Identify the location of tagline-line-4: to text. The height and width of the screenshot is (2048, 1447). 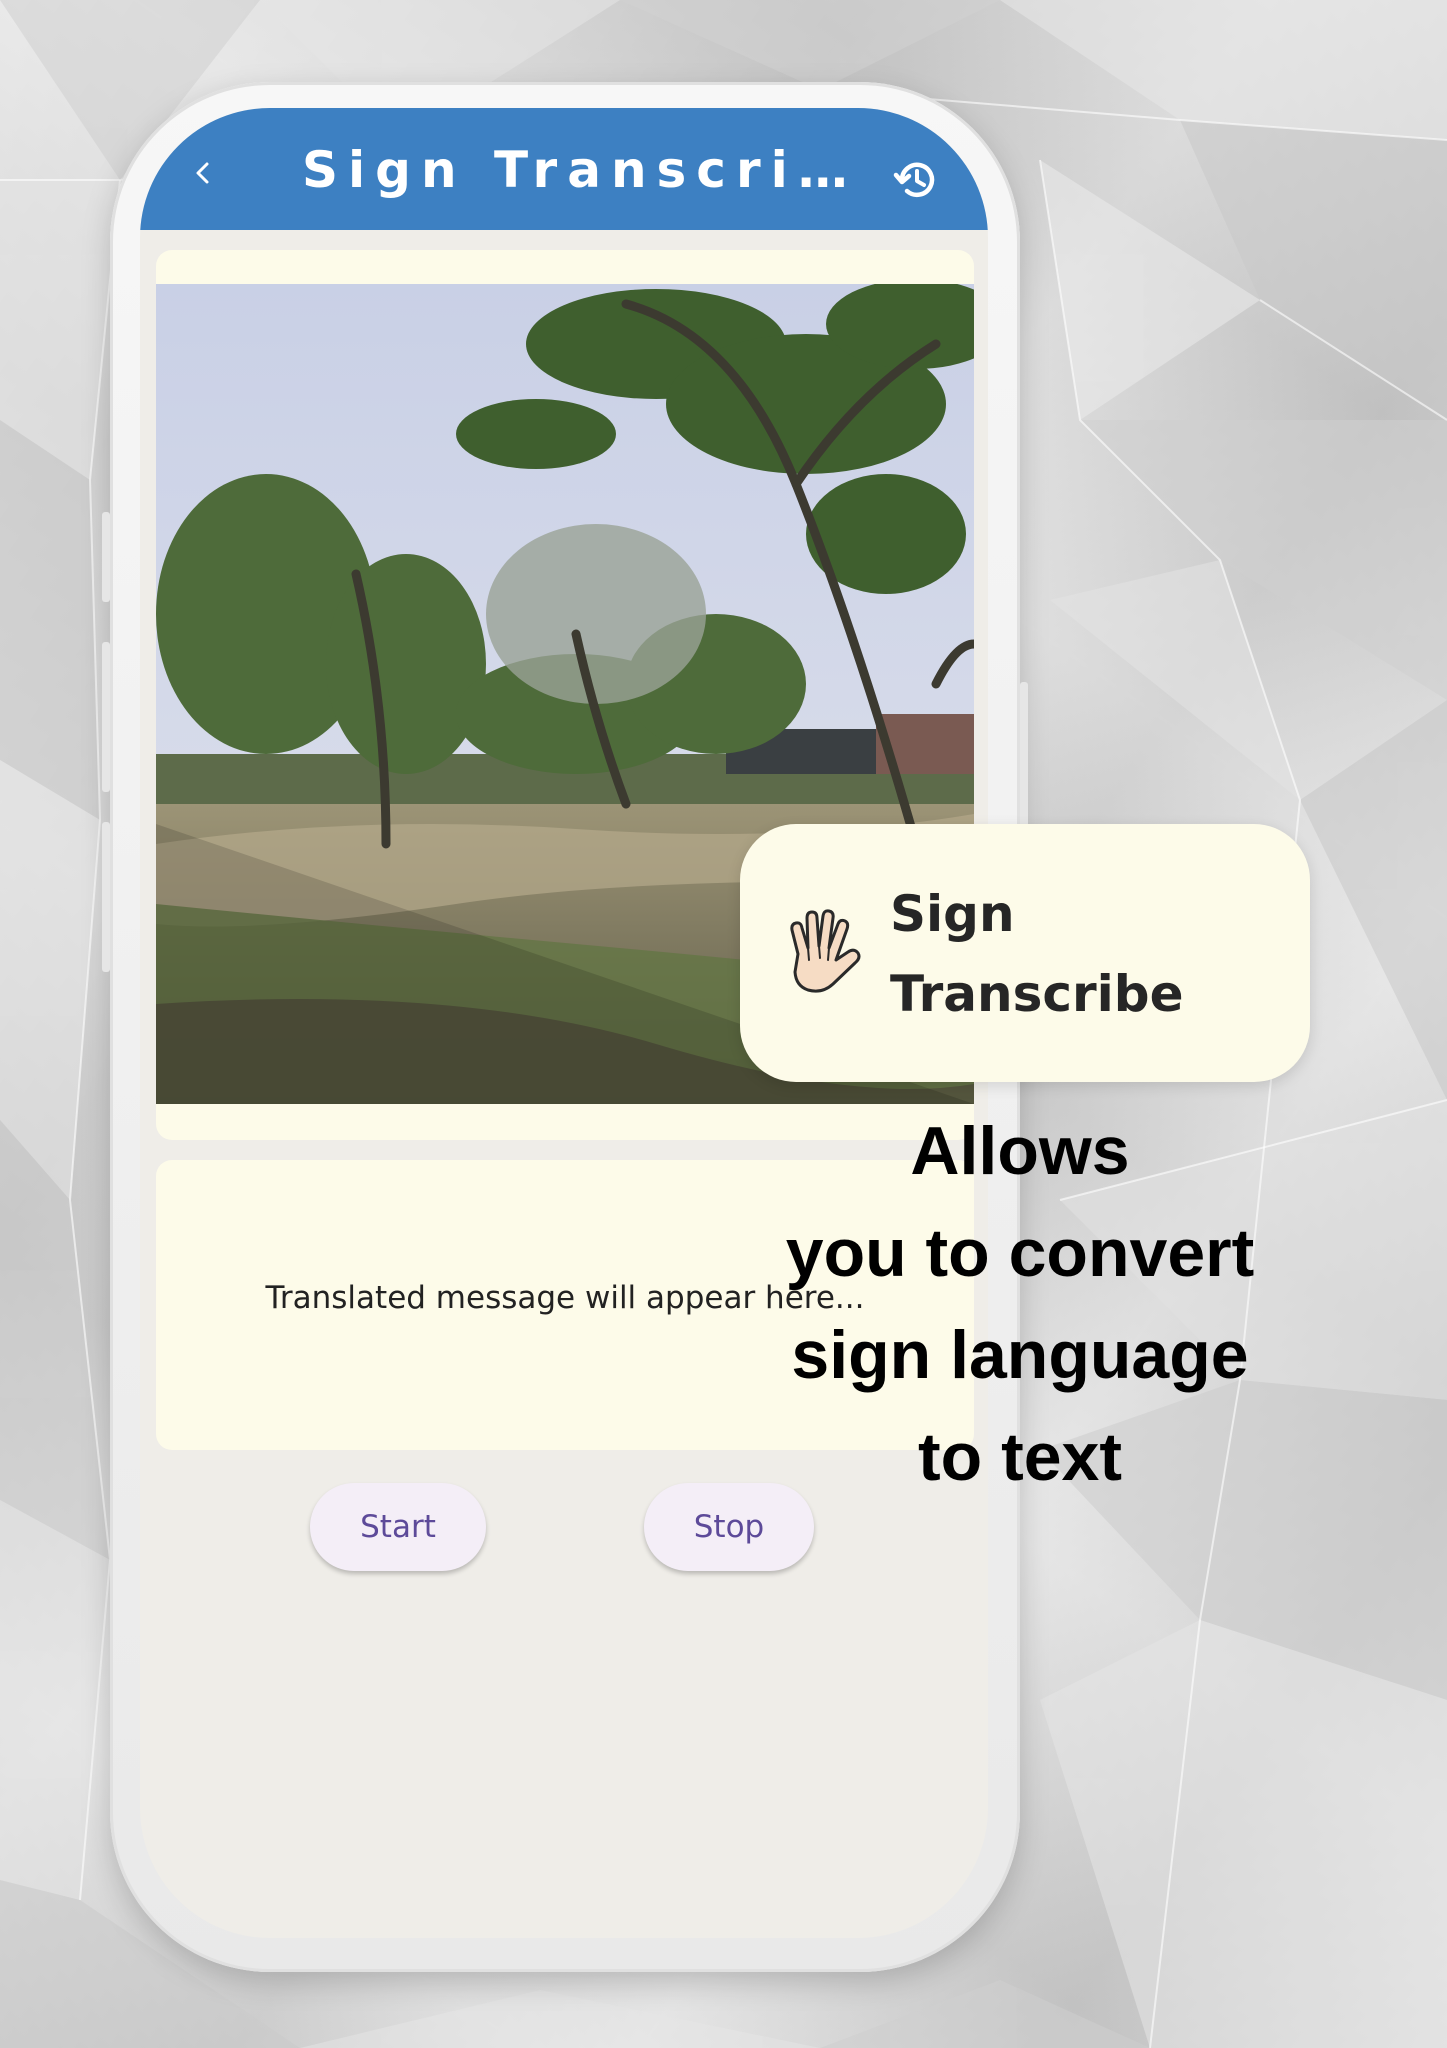
(1020, 1457).